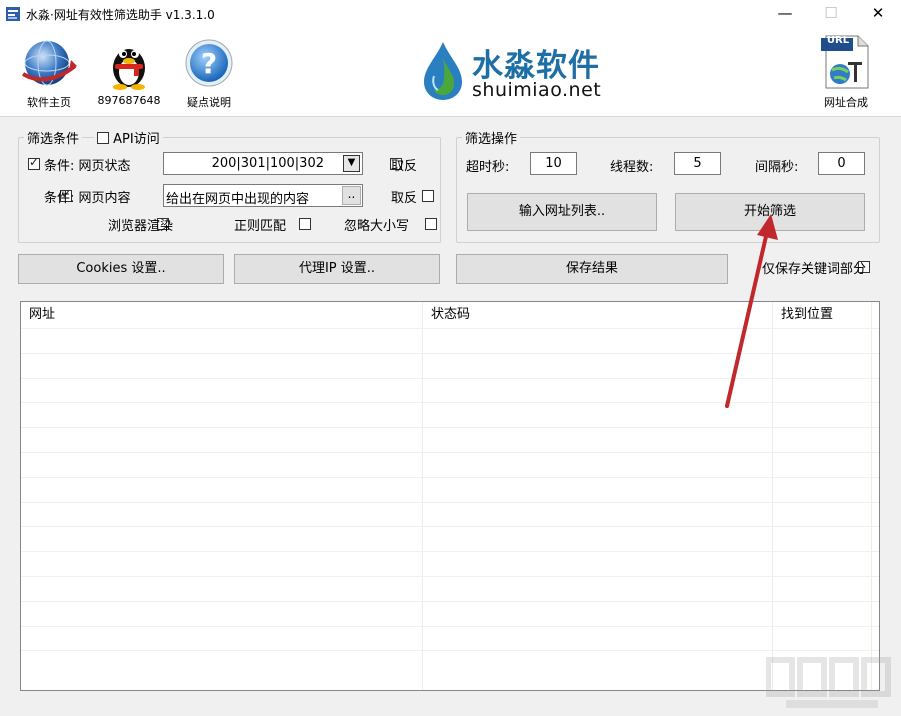 This screenshot has height=716, width=901. What do you see at coordinates (129, 69) in the screenshot?
I see `qq-penguin-icon` at bounding box center [129, 69].